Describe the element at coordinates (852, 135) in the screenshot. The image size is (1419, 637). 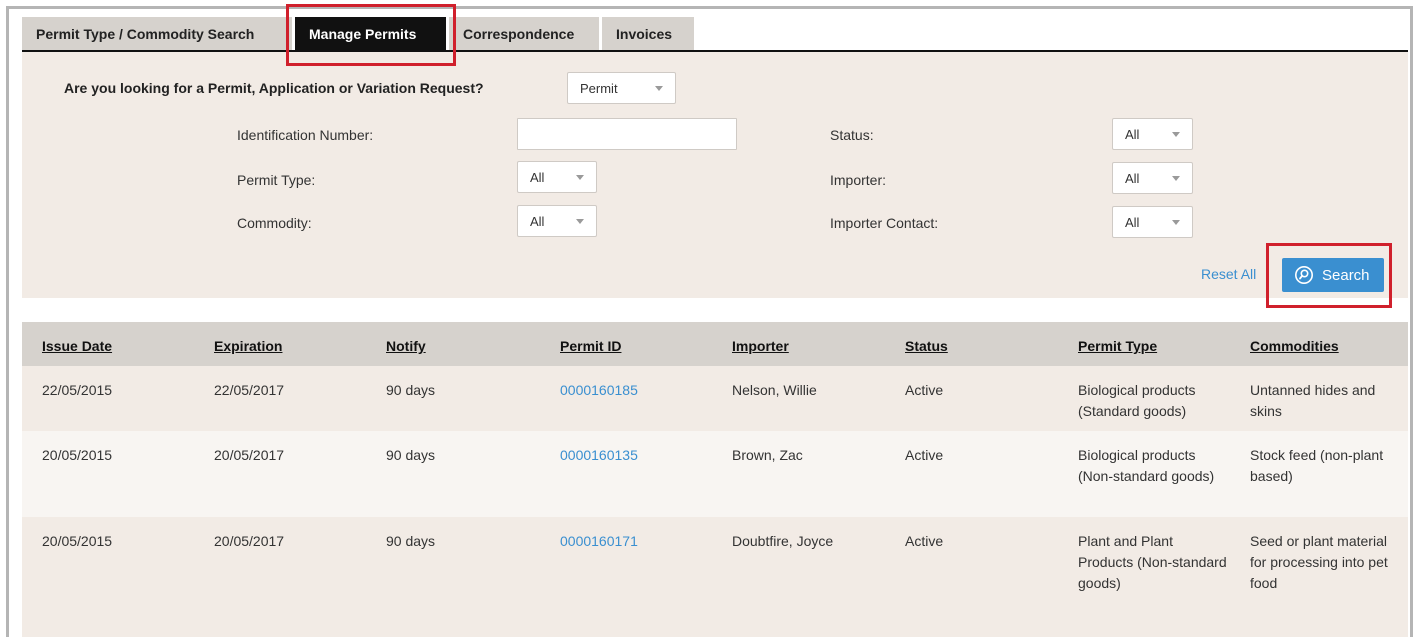
I see `status-label: Status:` at that location.